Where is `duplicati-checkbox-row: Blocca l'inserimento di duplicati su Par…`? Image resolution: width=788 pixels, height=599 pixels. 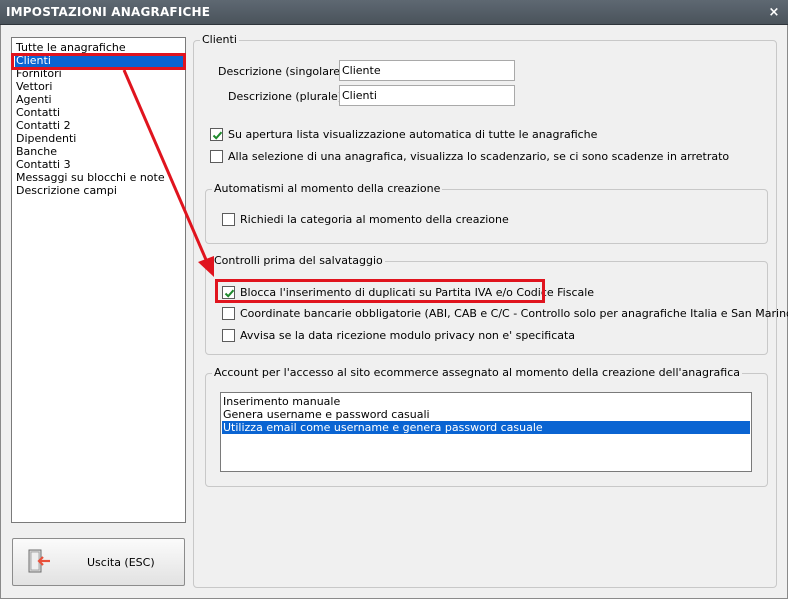 duplicati-checkbox-row: Blocca l'inserimento di duplicati su Par… is located at coordinates (408, 292).